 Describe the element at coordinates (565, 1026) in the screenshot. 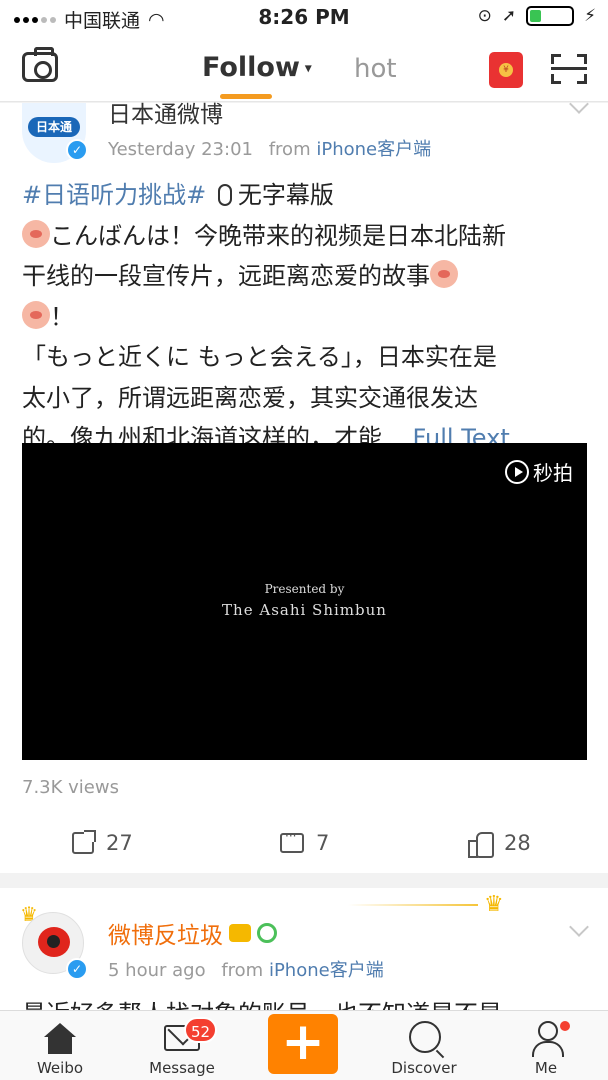

I see `notification-dot` at that location.